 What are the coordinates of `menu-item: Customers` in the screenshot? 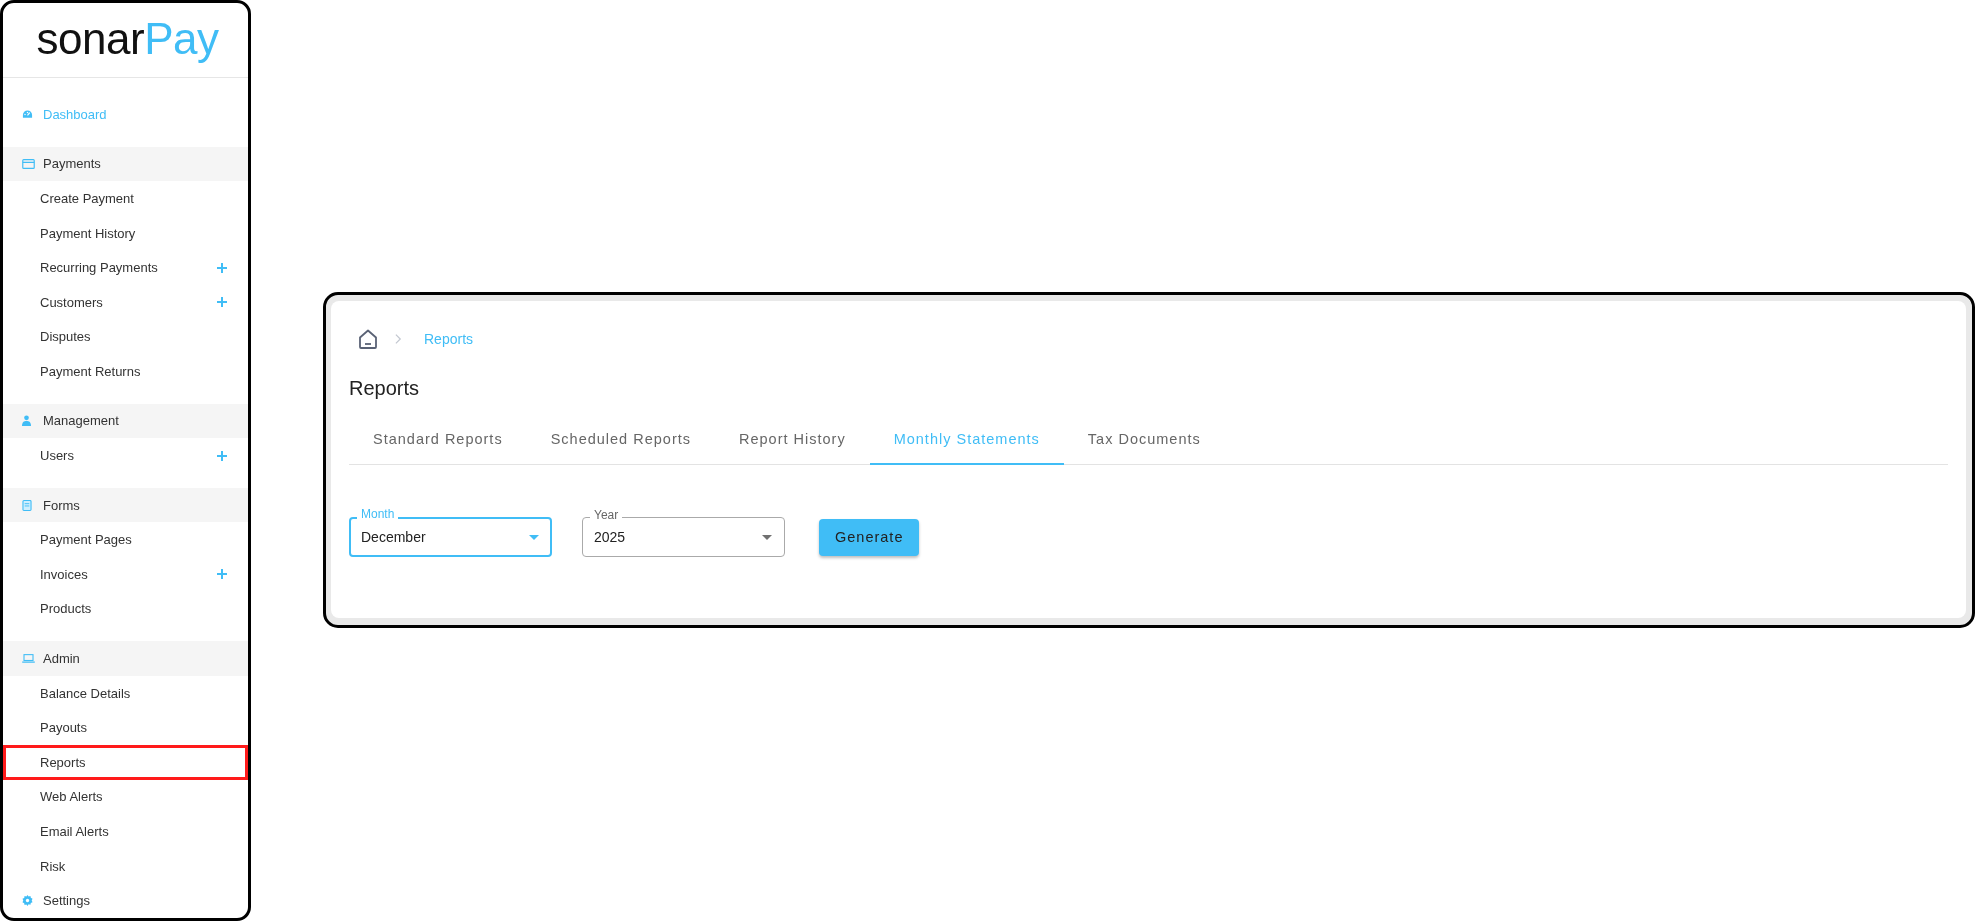 It's located at (125, 302).